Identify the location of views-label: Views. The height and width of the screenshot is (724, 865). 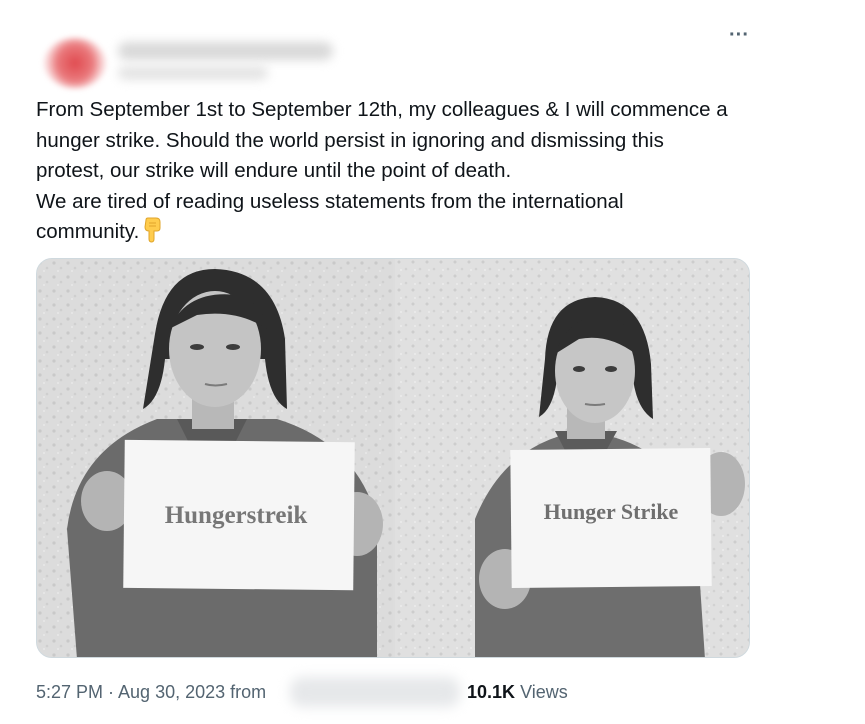
(544, 692).